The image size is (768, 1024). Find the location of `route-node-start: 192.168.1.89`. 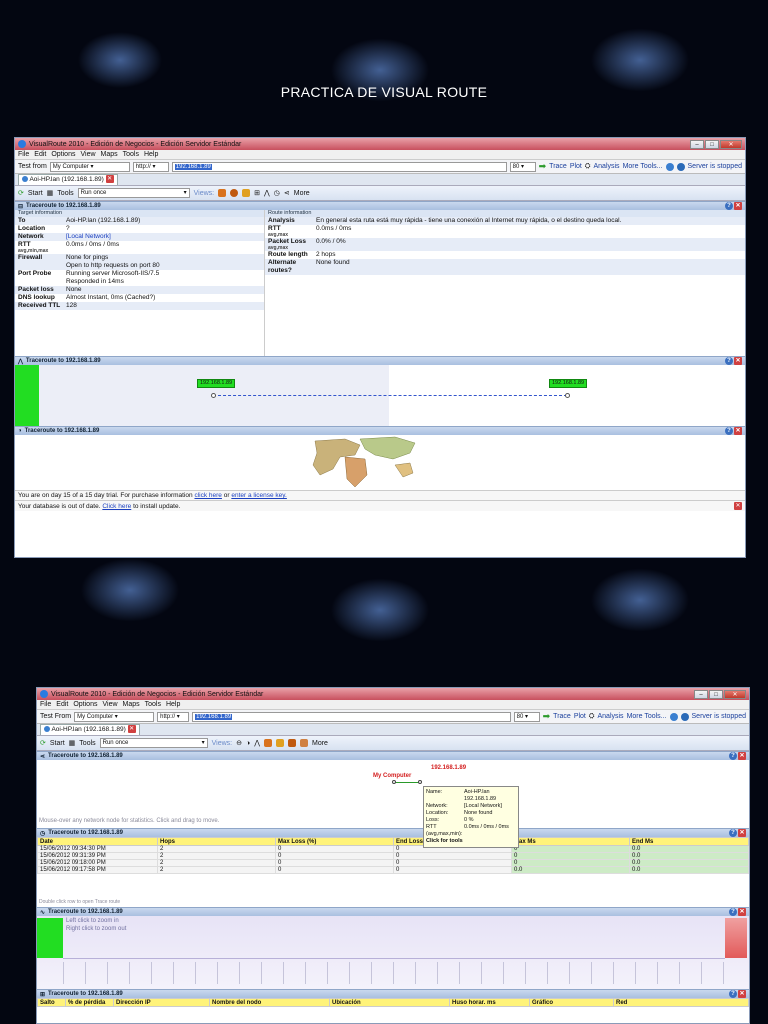

route-node-start: 192.168.1.89 is located at coordinates (216, 383).